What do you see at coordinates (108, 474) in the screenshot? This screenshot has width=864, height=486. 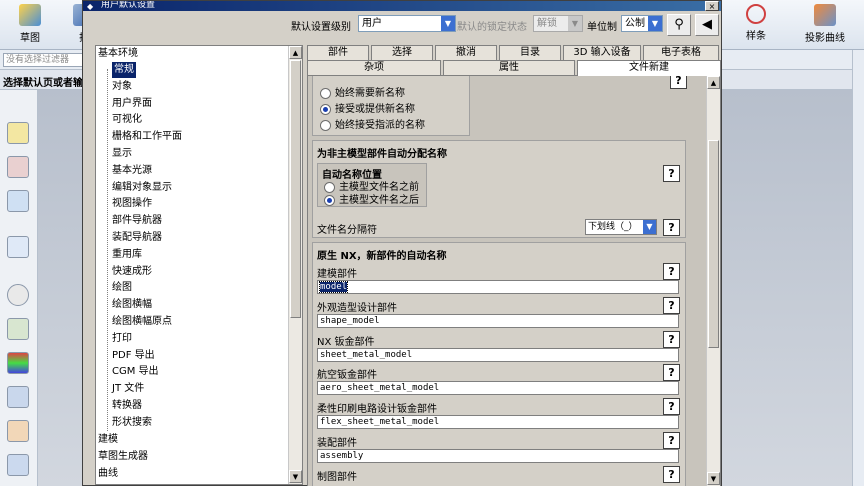 I see `tree-root-curve: 曲线` at bounding box center [108, 474].